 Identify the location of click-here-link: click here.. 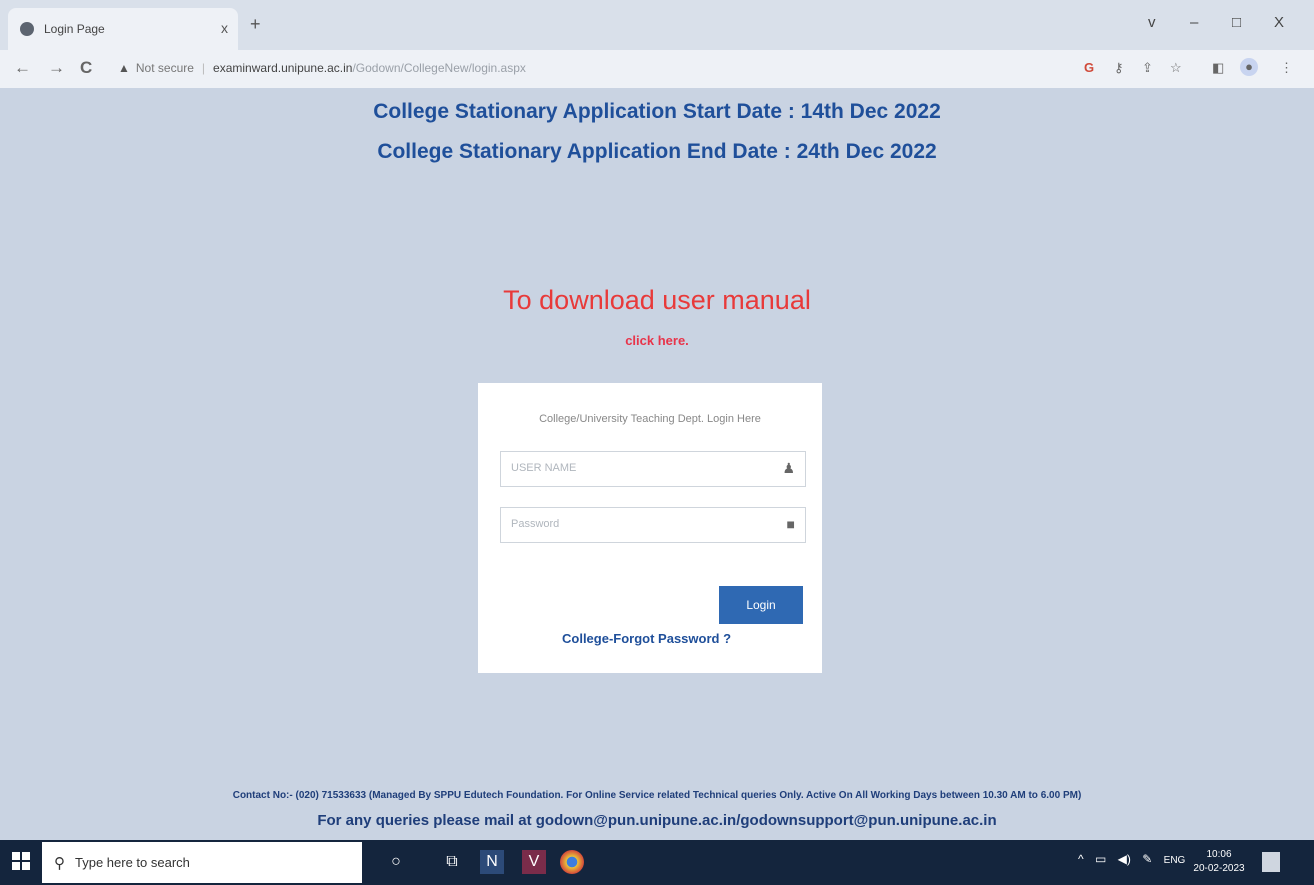
(657, 340).